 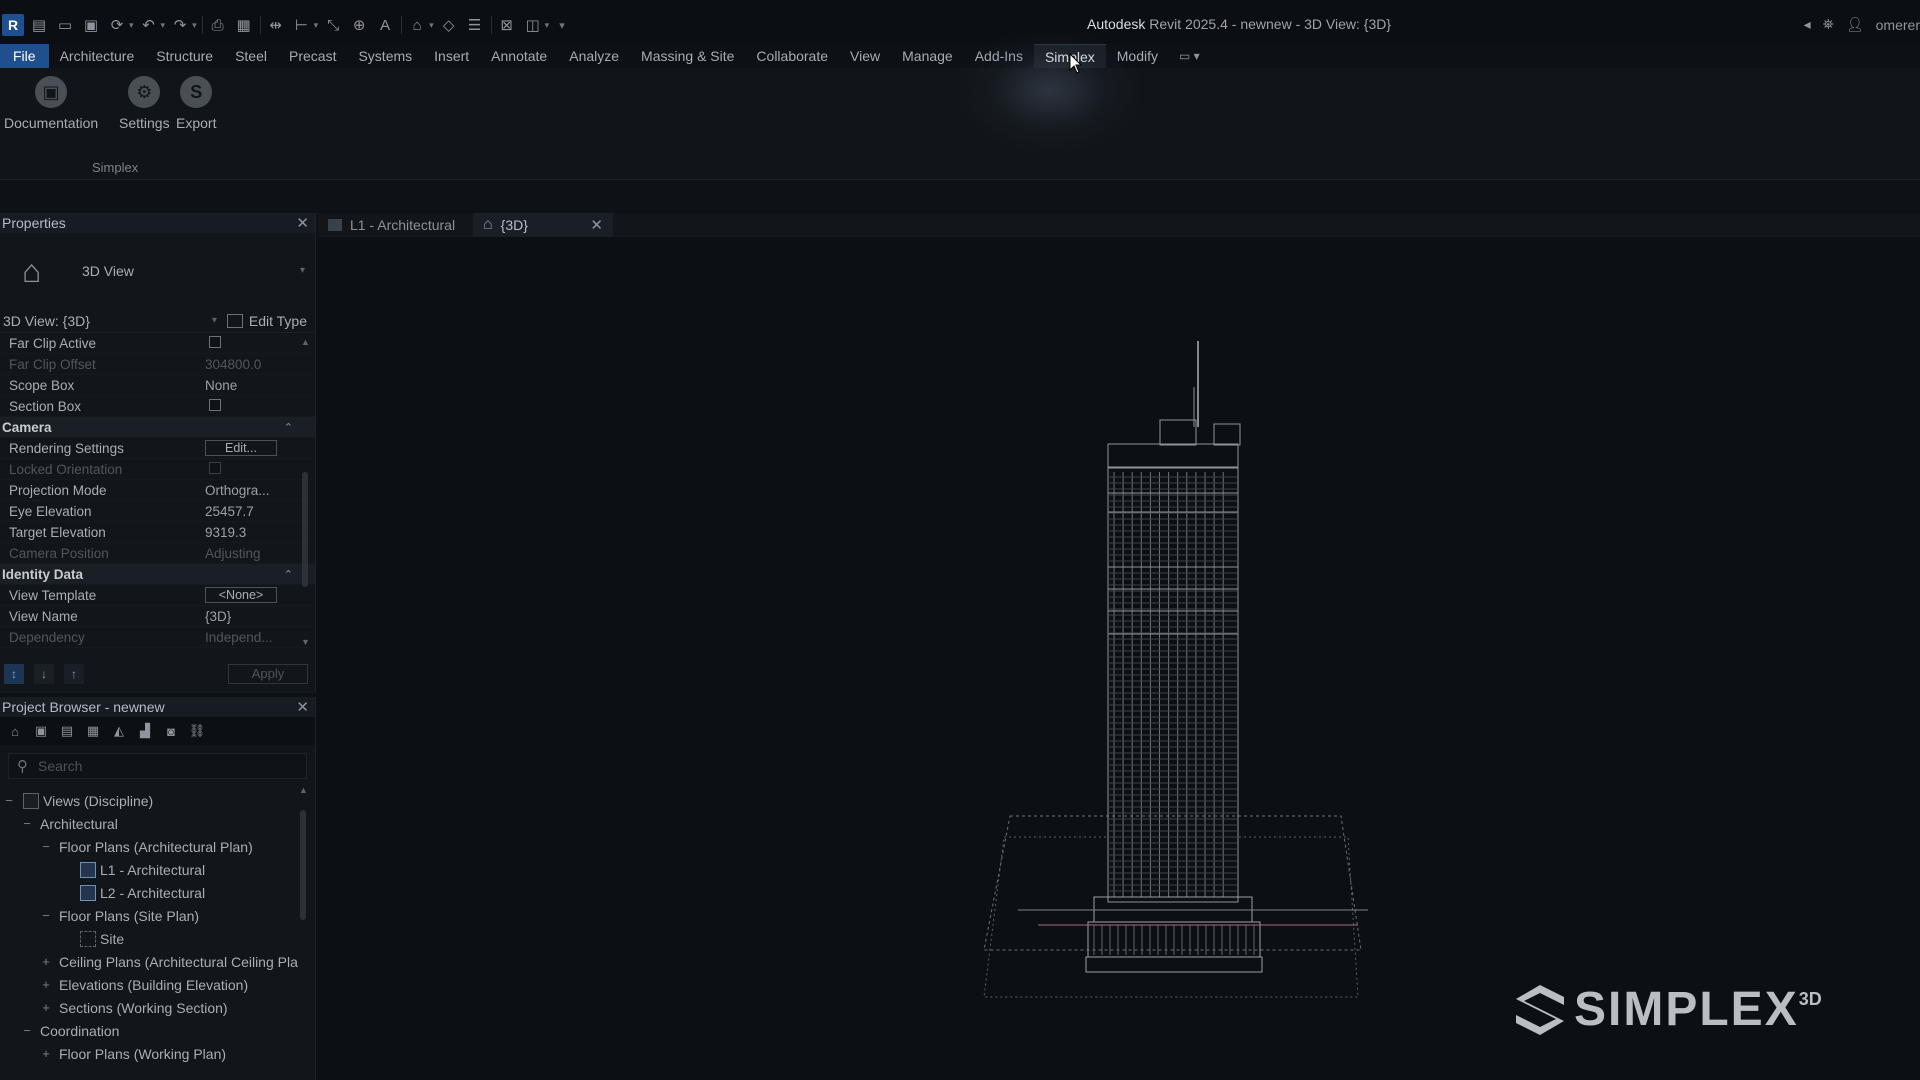 I want to click on redo-icon: ↷, so click(x=180, y=25).